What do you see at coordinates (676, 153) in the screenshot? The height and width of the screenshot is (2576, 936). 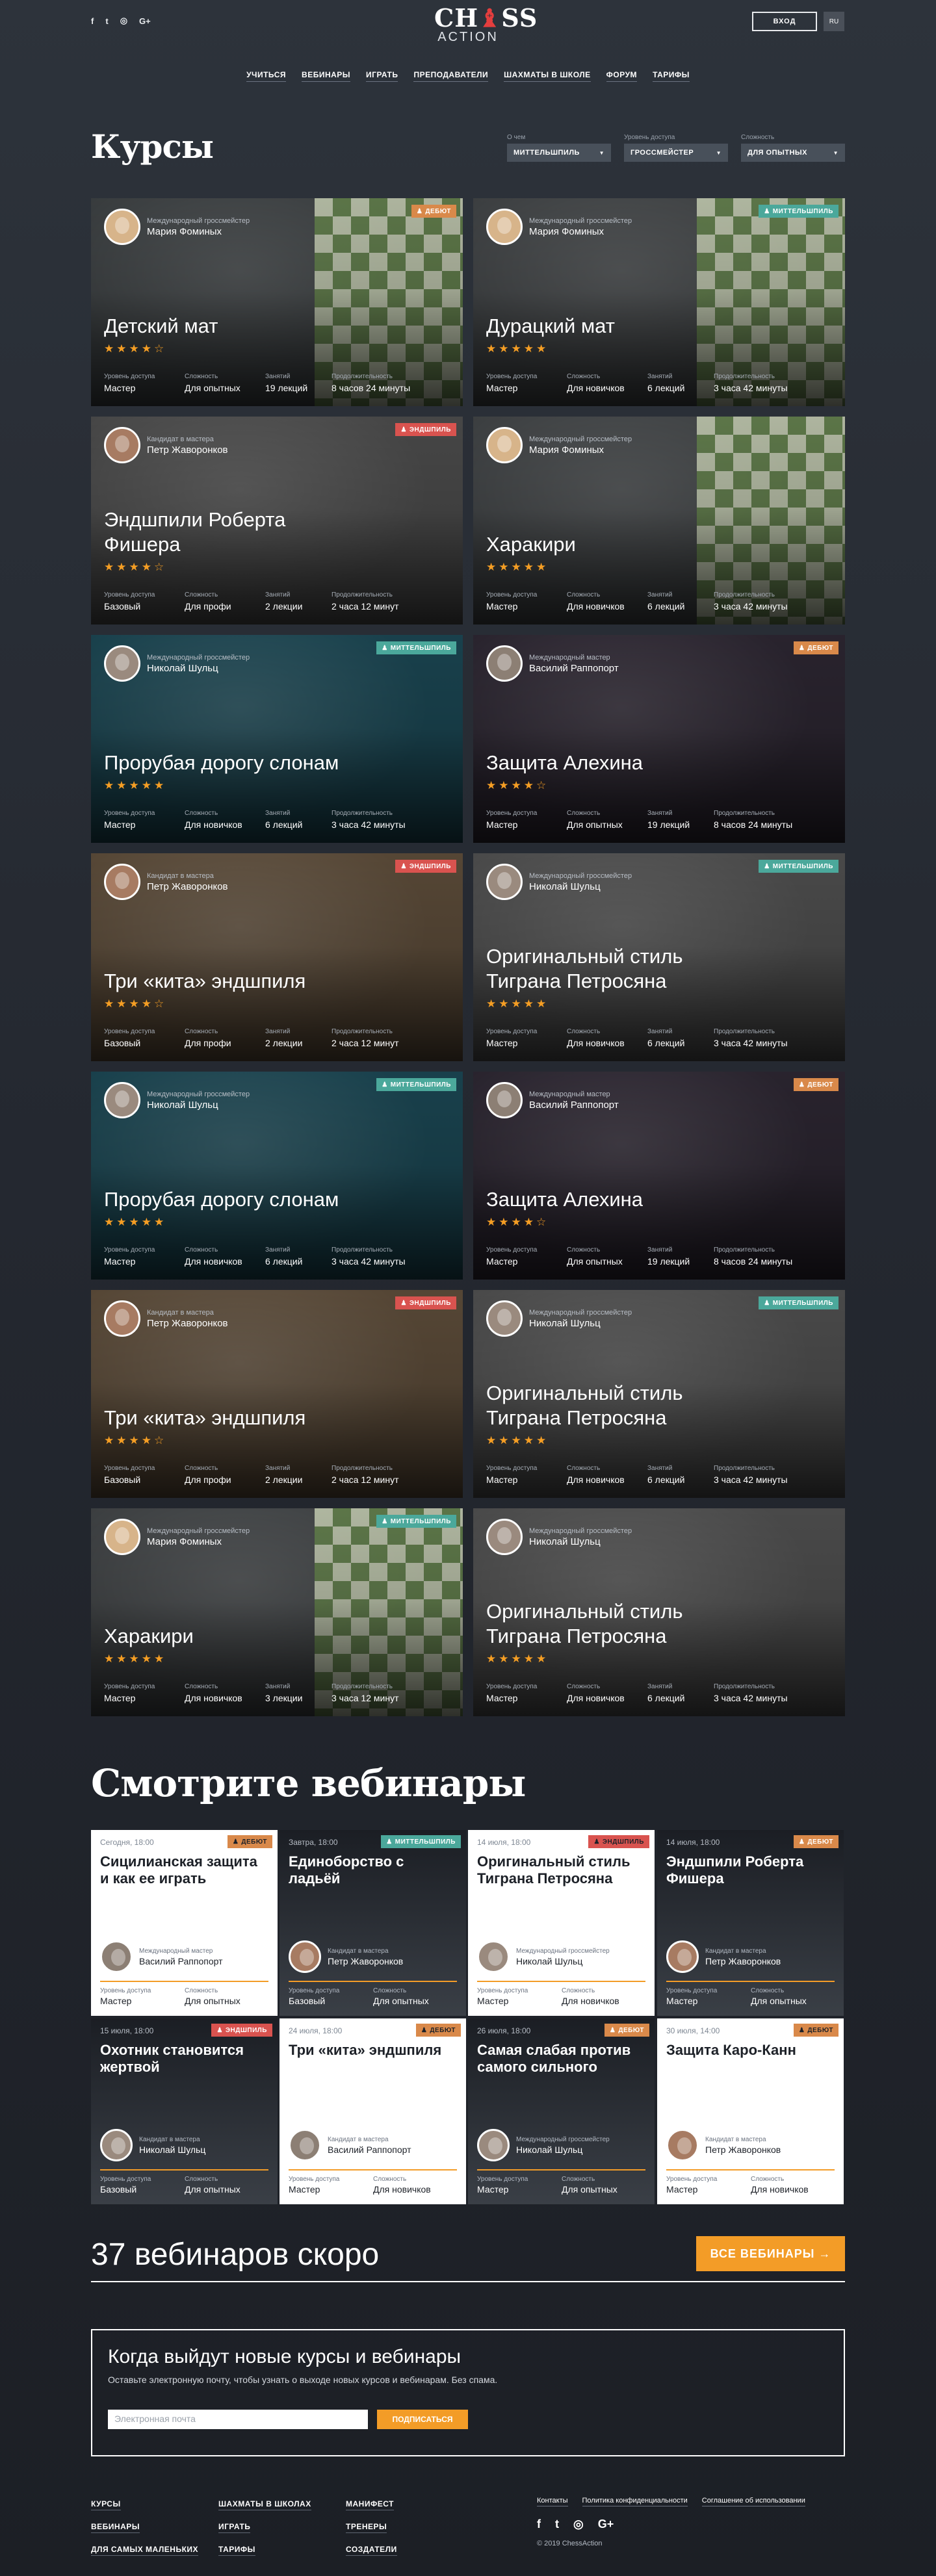 I see `filter-access-select: Гроссмейстер ▼` at bounding box center [676, 153].